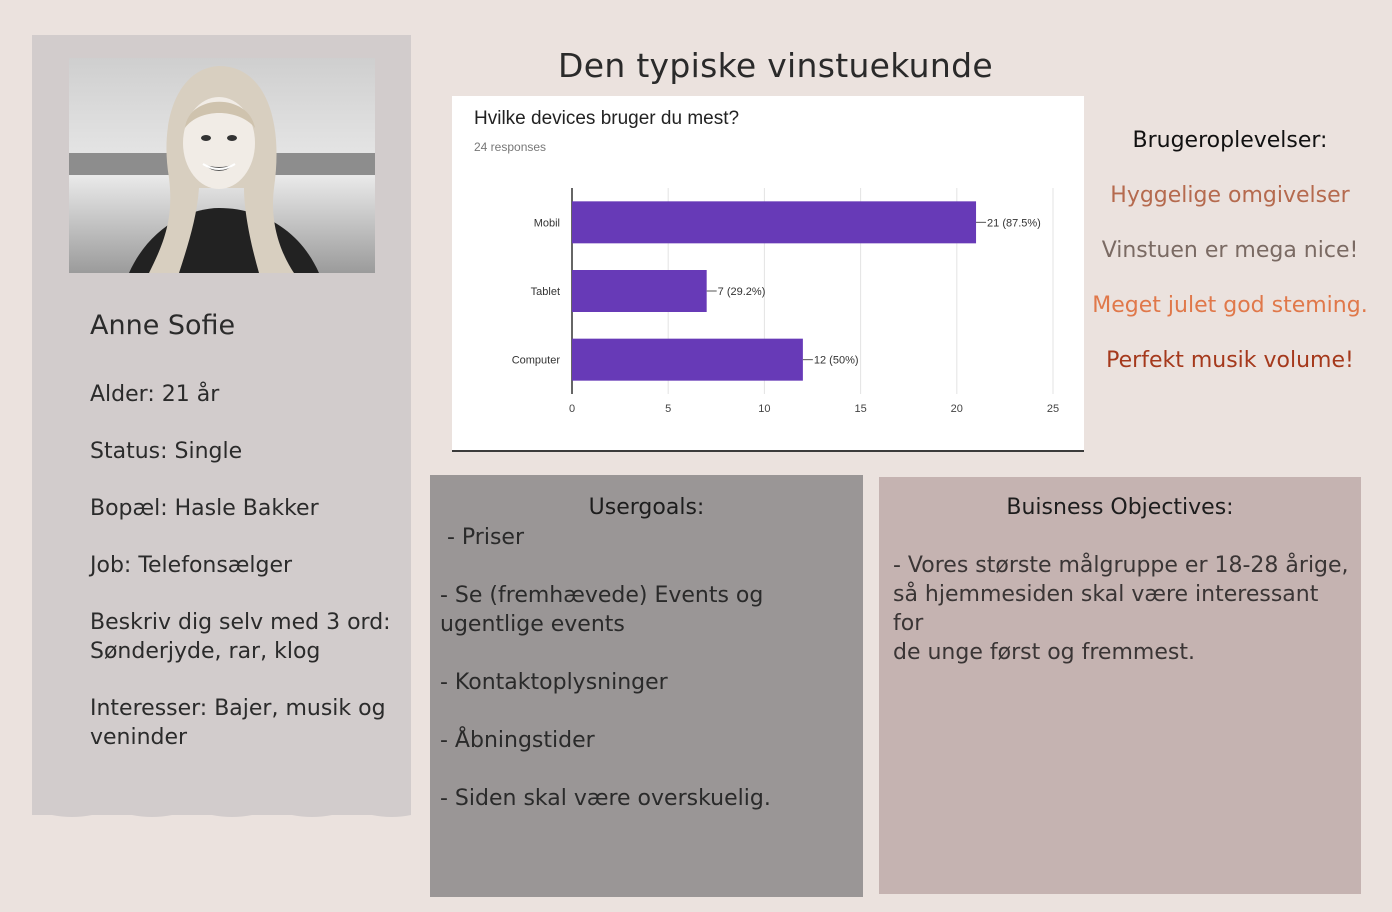 The width and height of the screenshot is (1392, 912). I want to click on x-tick-label: 20, so click(957, 409).